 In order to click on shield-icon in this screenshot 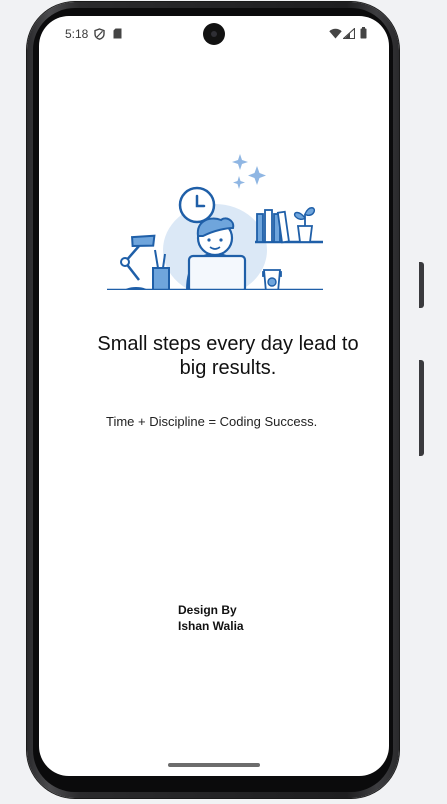, I will do `click(99, 34)`.